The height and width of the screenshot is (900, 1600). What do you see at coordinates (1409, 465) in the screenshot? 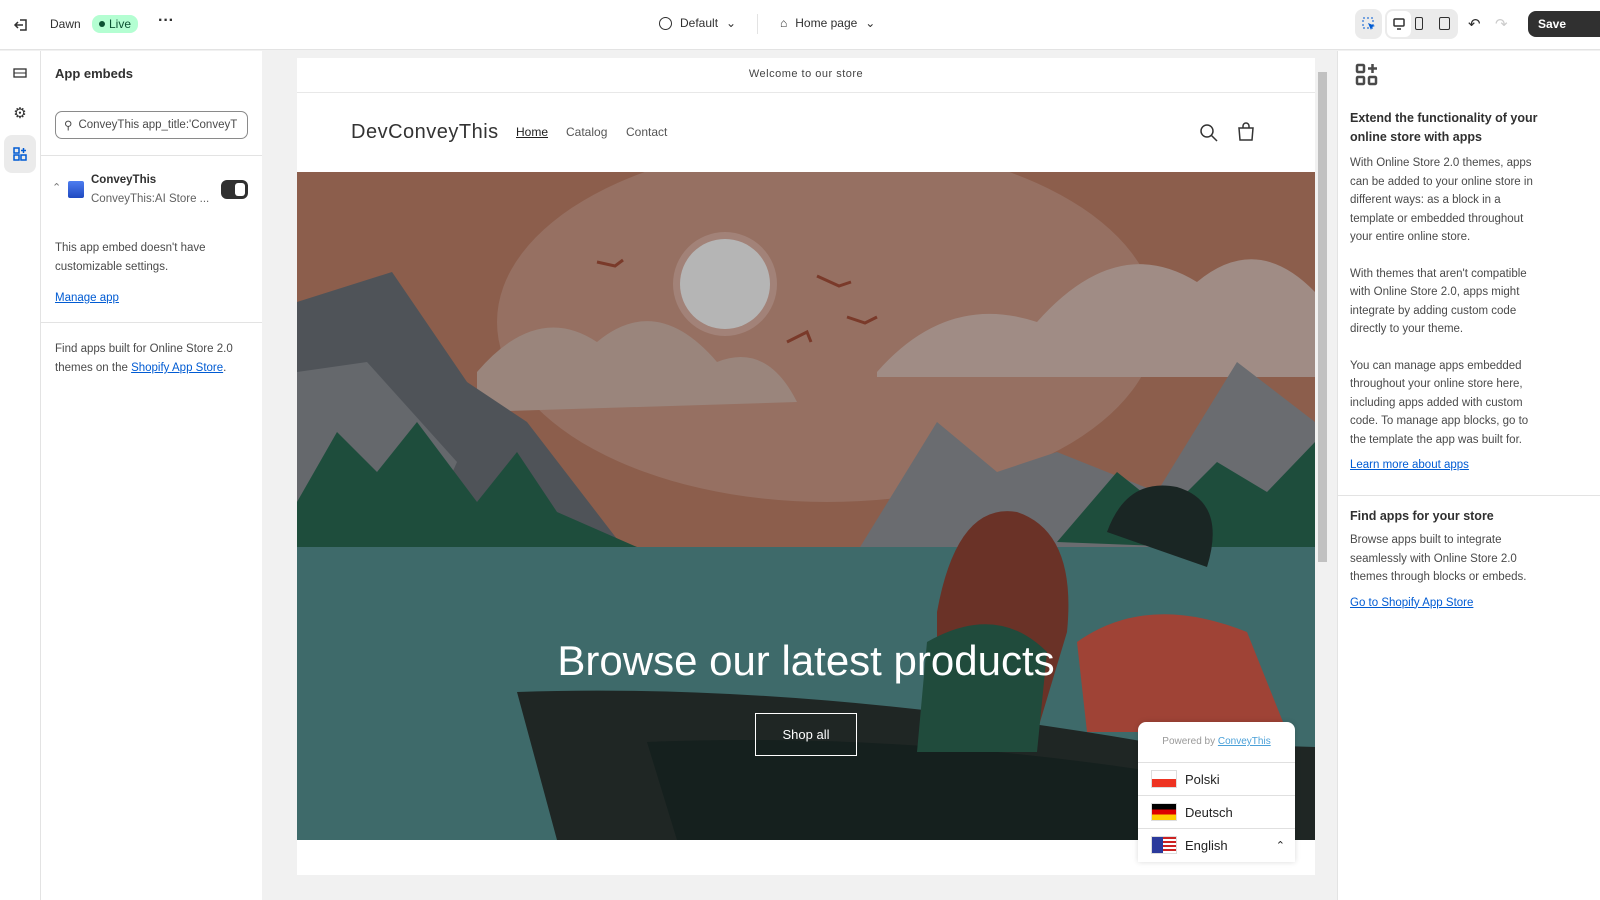
I see `learn-more-link: Learn more about apps` at bounding box center [1409, 465].